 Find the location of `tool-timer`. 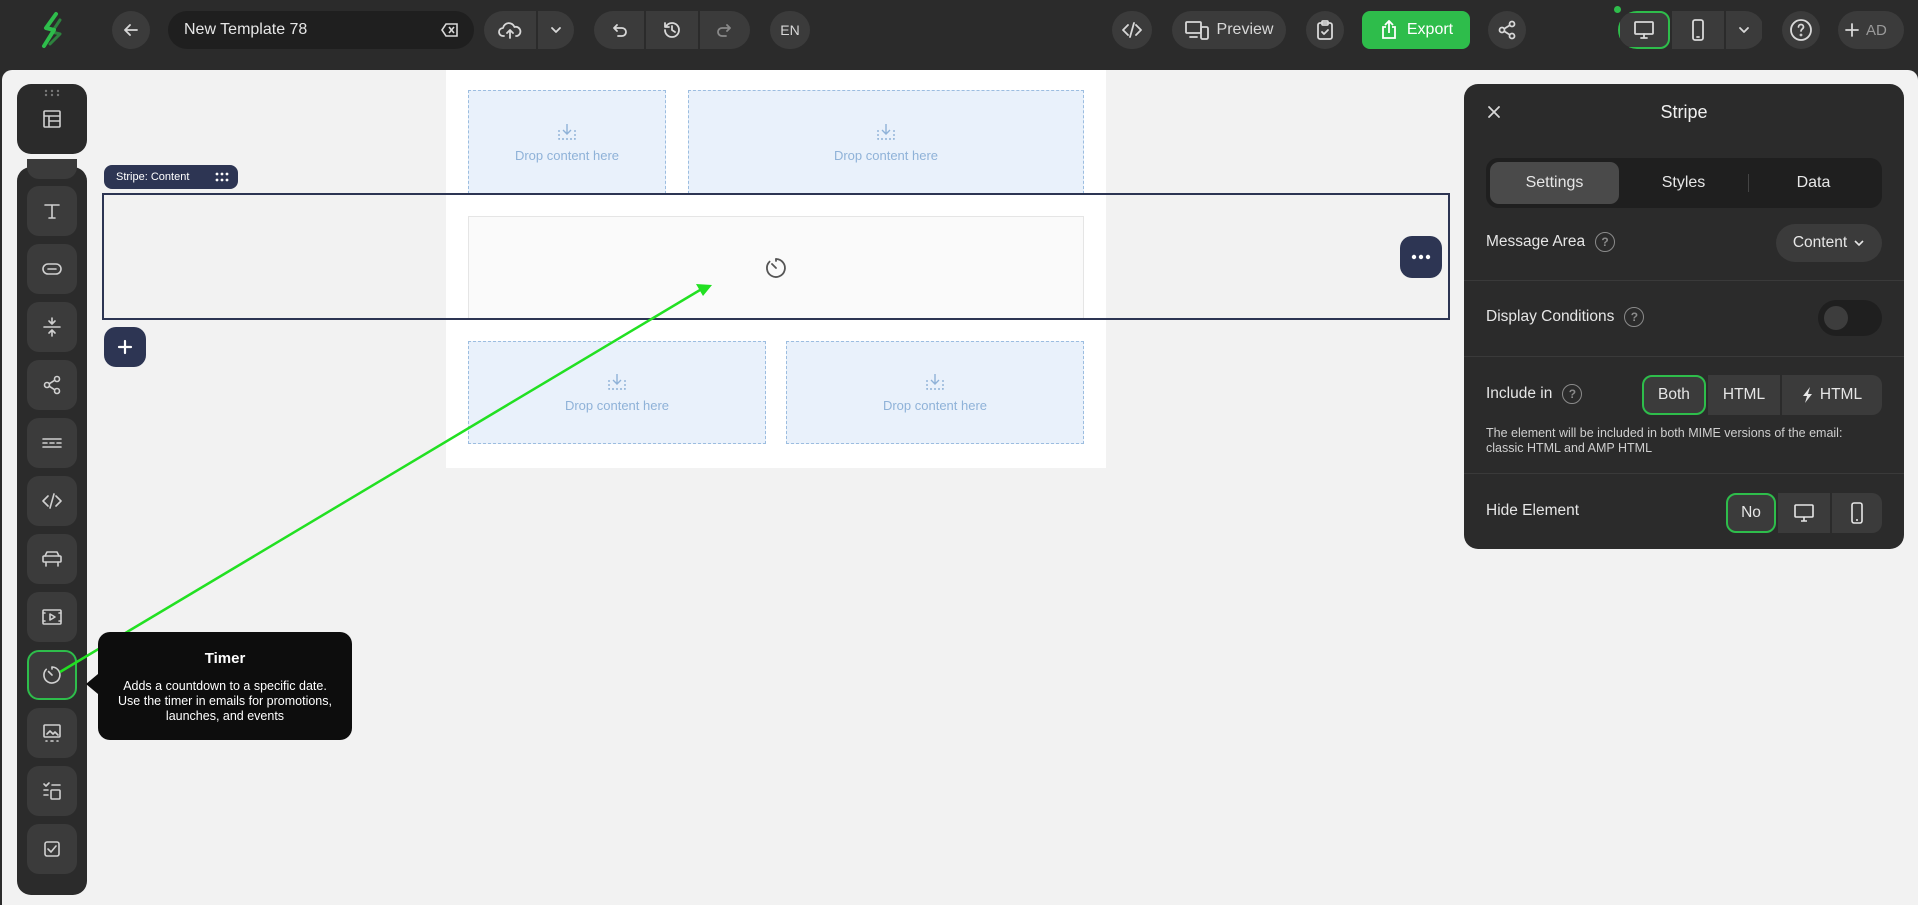

tool-timer is located at coordinates (52, 675).